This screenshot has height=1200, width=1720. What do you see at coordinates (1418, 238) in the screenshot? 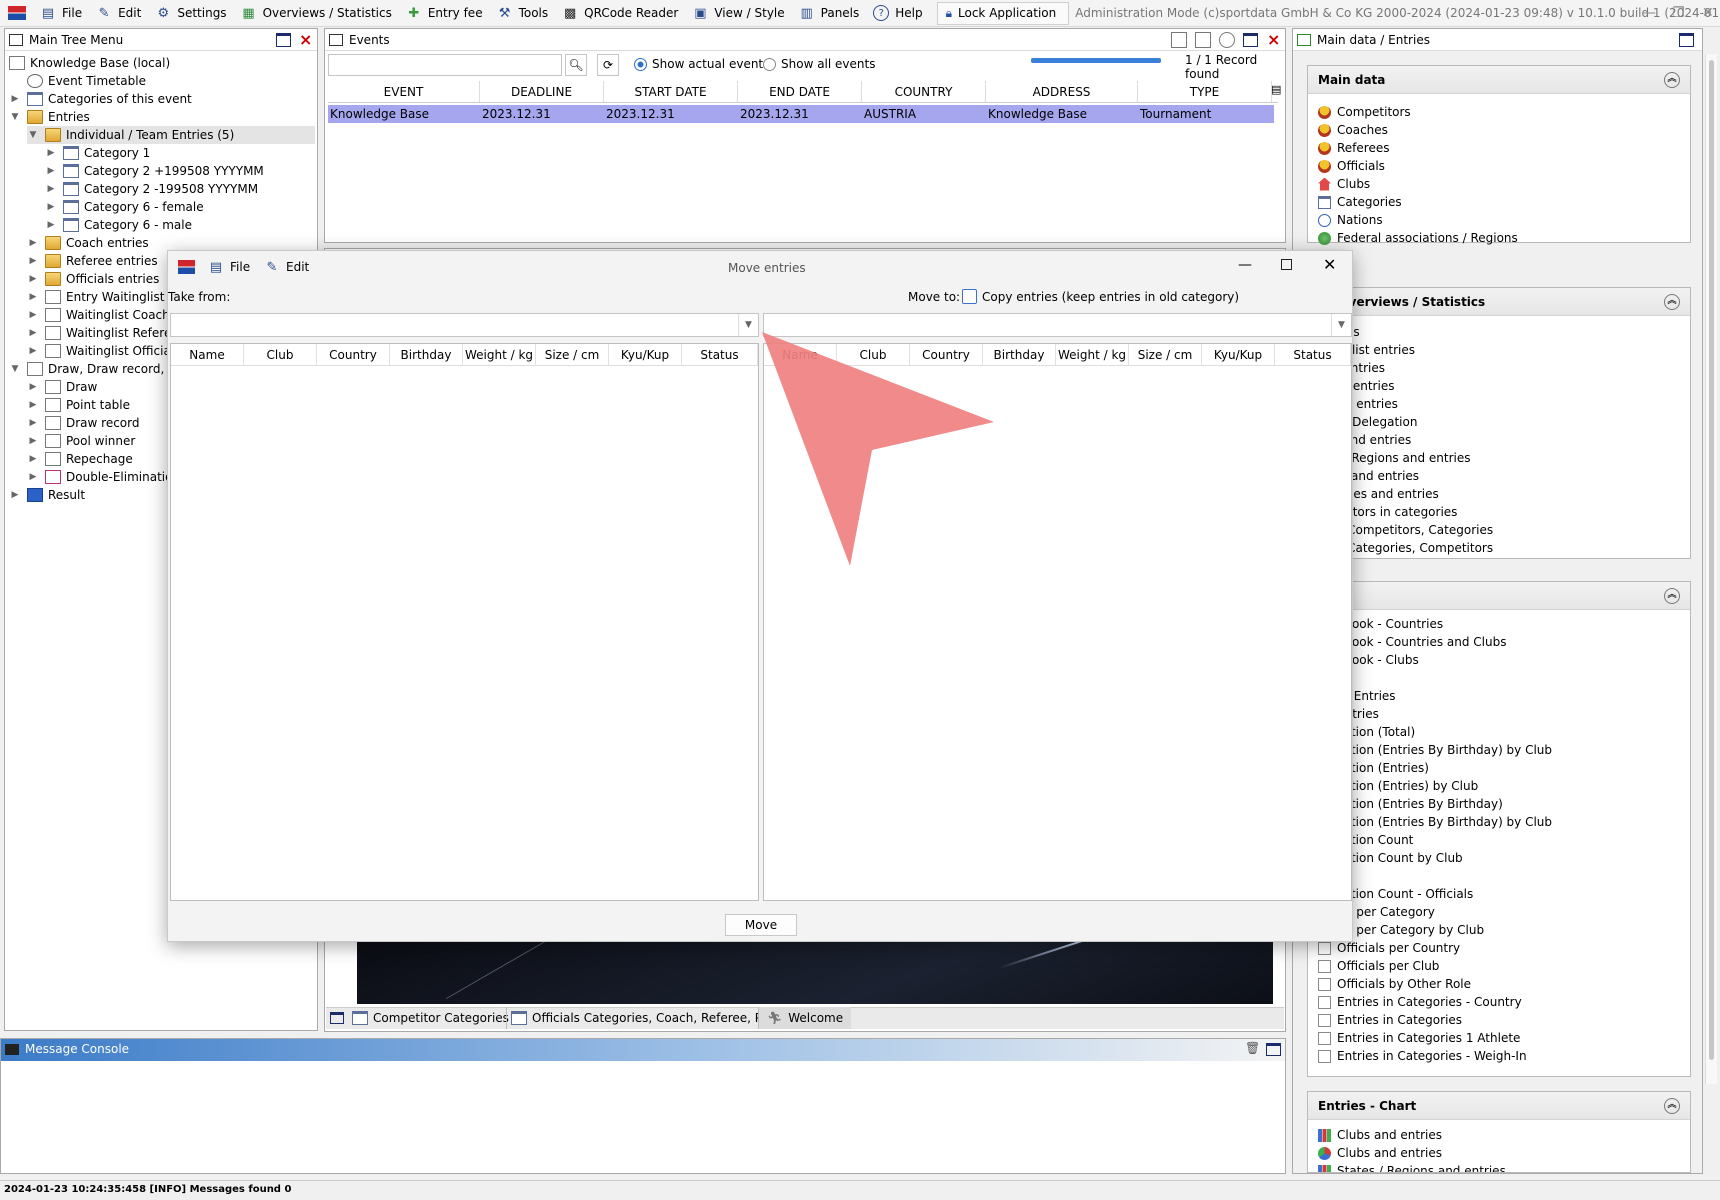
I see `link-federal-associations: Federal associations / Regions` at bounding box center [1418, 238].